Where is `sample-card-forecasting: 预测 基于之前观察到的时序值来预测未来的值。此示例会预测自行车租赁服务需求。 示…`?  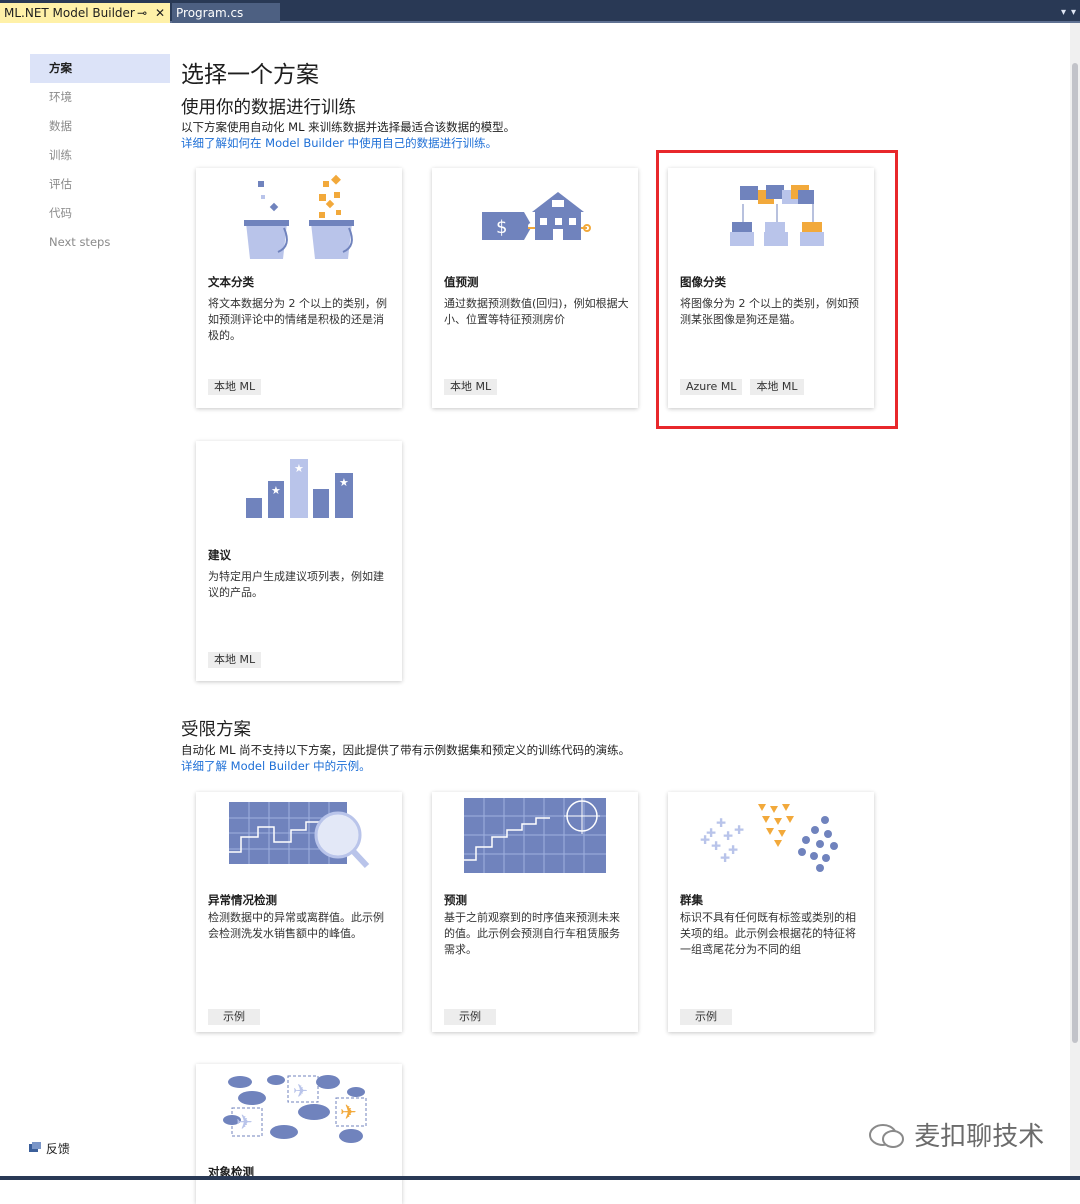
sample-card-forecasting: 预测 基于之前观察到的时序值来预测未来的值。此示例会预测自行车租赁服务需求。 示… is located at coordinates (535, 912).